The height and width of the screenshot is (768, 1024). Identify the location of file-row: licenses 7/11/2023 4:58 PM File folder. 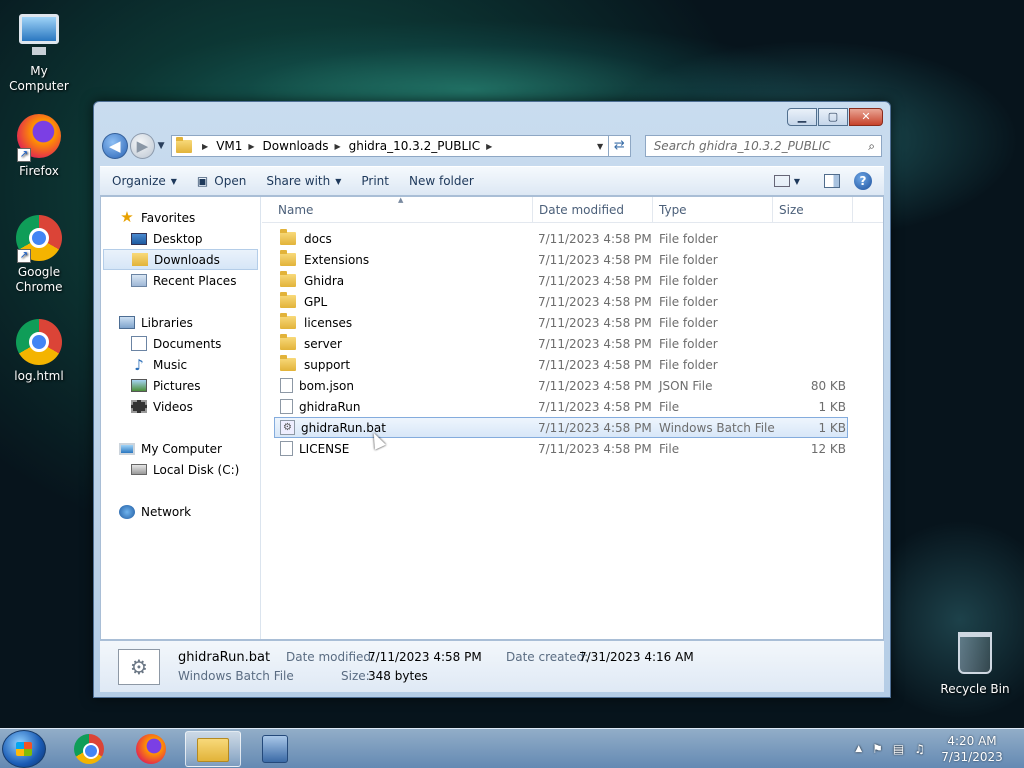
(572, 322).